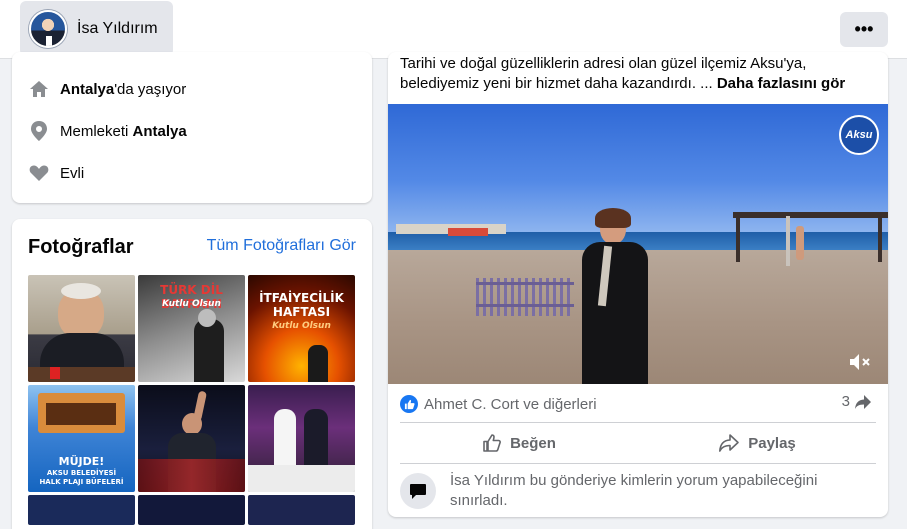 This screenshot has width=907, height=529. Describe the element at coordinates (96, 131) in the screenshot. I see `hometown-prefix: Memleketi` at that location.